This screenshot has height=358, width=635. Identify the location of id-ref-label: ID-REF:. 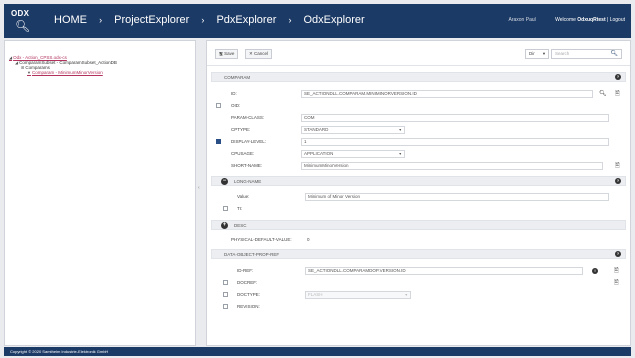
(245, 270).